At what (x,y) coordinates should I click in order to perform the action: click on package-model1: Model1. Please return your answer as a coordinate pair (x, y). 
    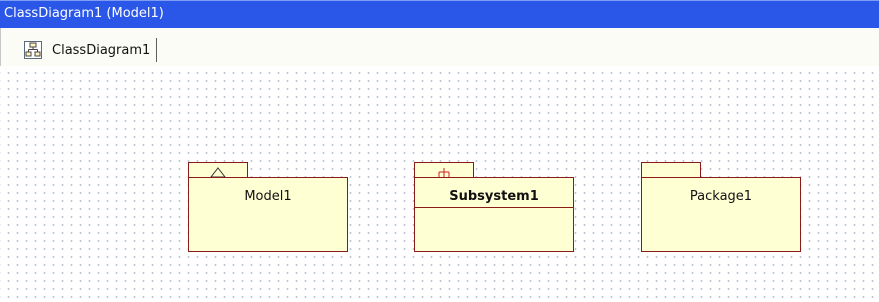
    Looking at the image, I should click on (268, 207).